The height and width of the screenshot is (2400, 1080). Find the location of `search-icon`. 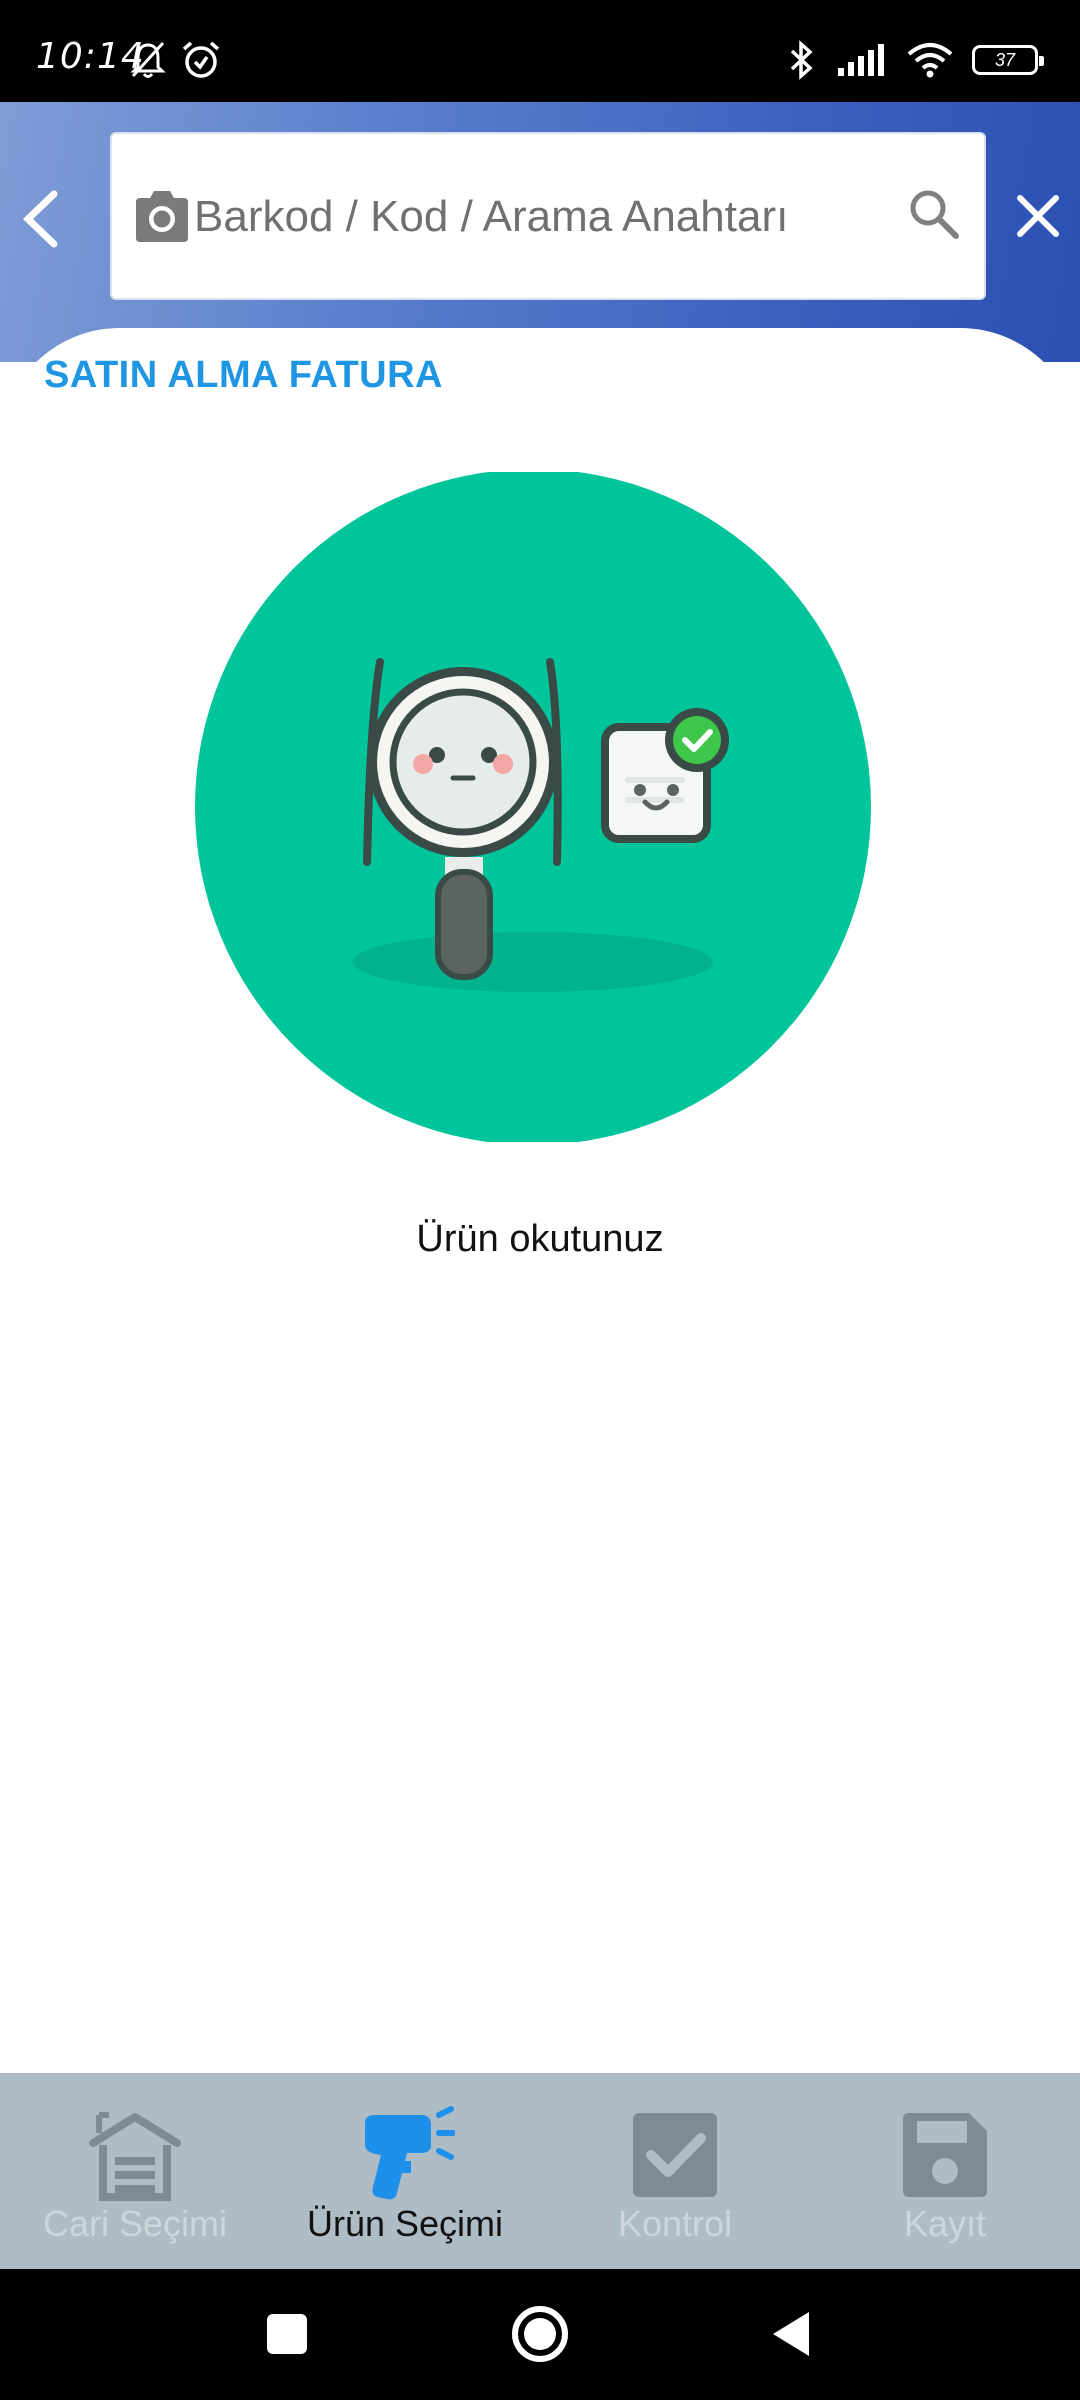

search-icon is located at coordinates (934, 214).